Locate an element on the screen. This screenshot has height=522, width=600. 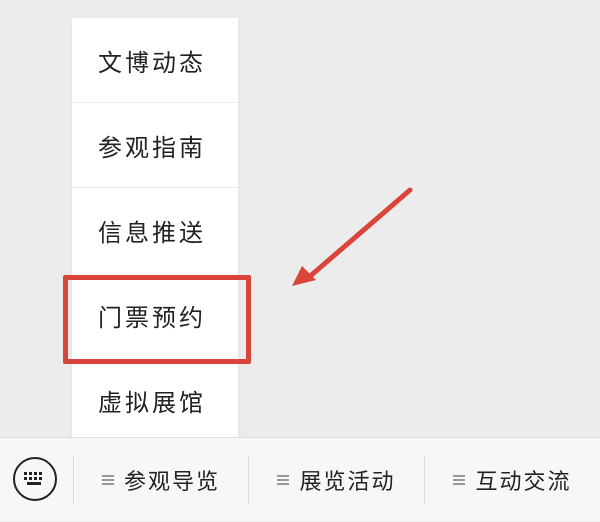
bottom-tab-zhanlan-huodong: 展览活动 is located at coordinates (336, 480).